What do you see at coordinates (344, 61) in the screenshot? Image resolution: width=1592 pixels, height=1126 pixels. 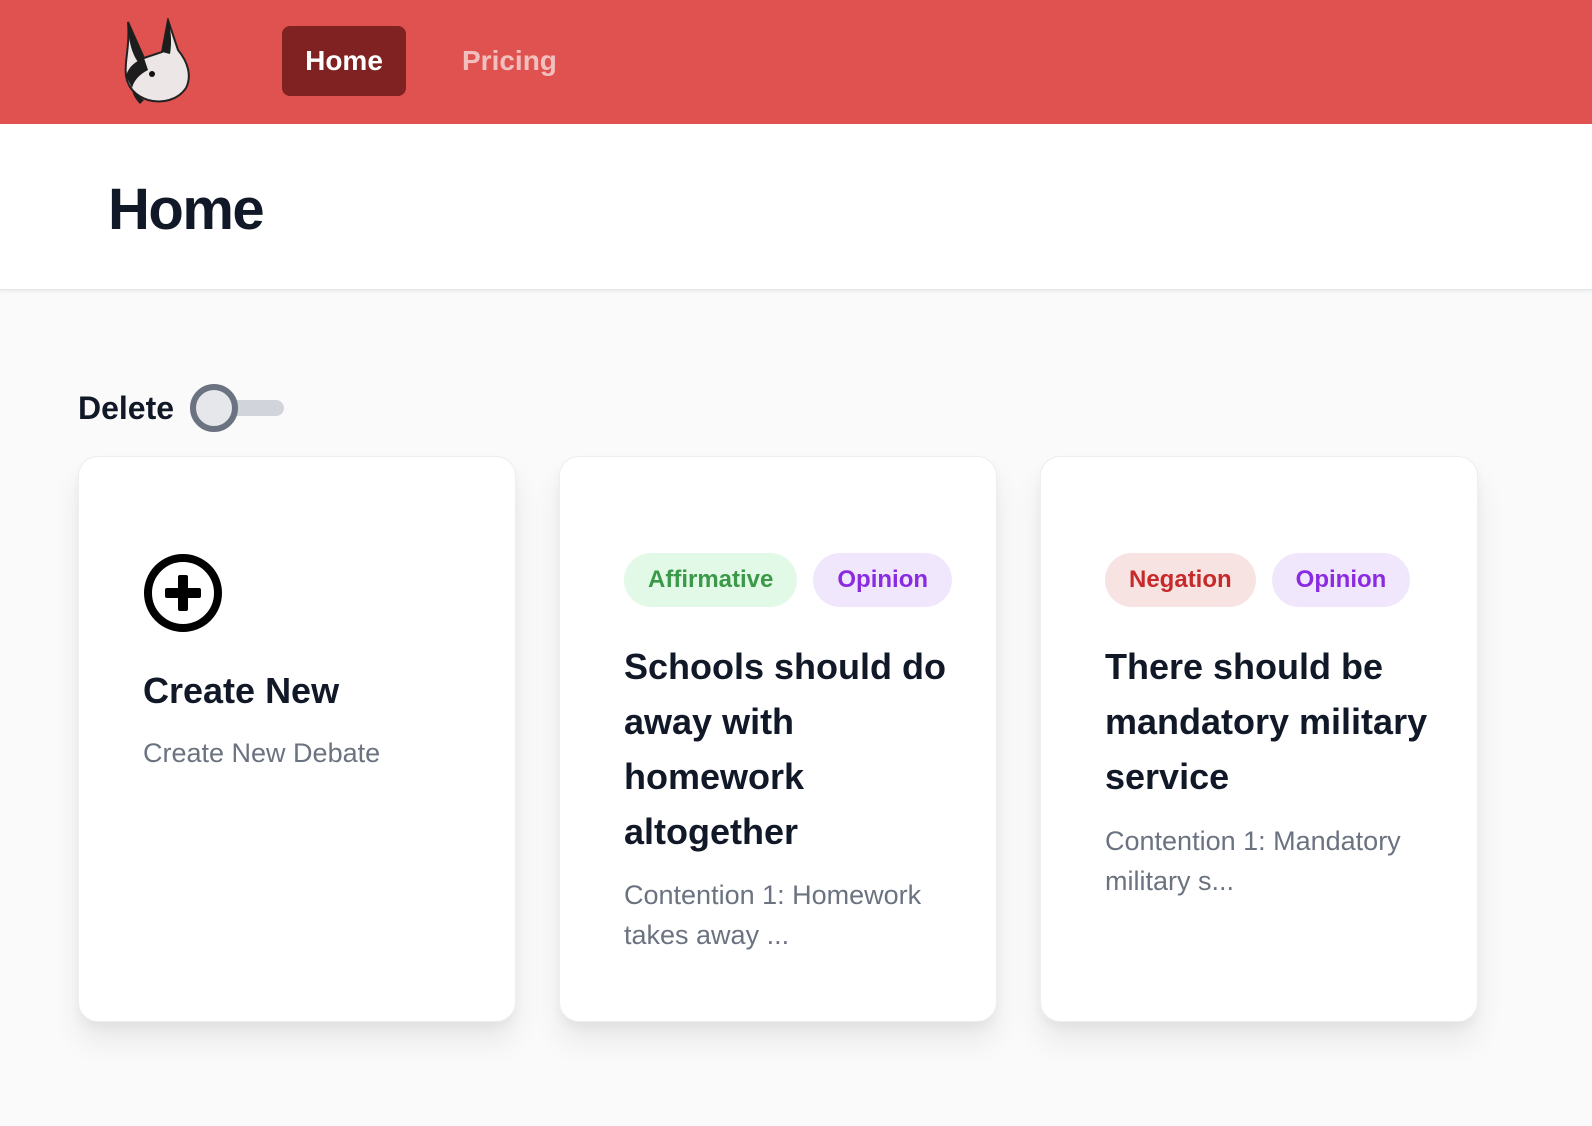 I see `nav-home: Home` at bounding box center [344, 61].